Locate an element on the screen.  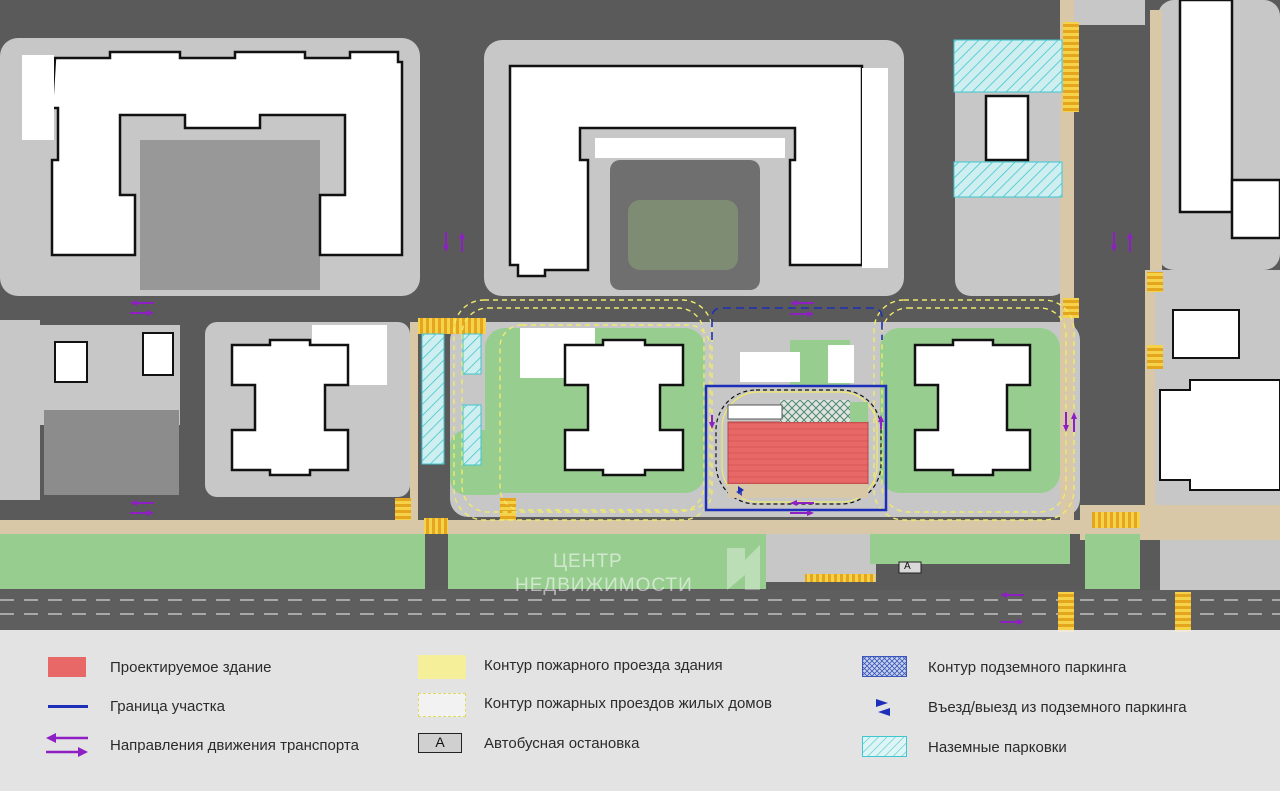
legend-item-site-boundary: Граница участка is located at coordinates (134, 706).